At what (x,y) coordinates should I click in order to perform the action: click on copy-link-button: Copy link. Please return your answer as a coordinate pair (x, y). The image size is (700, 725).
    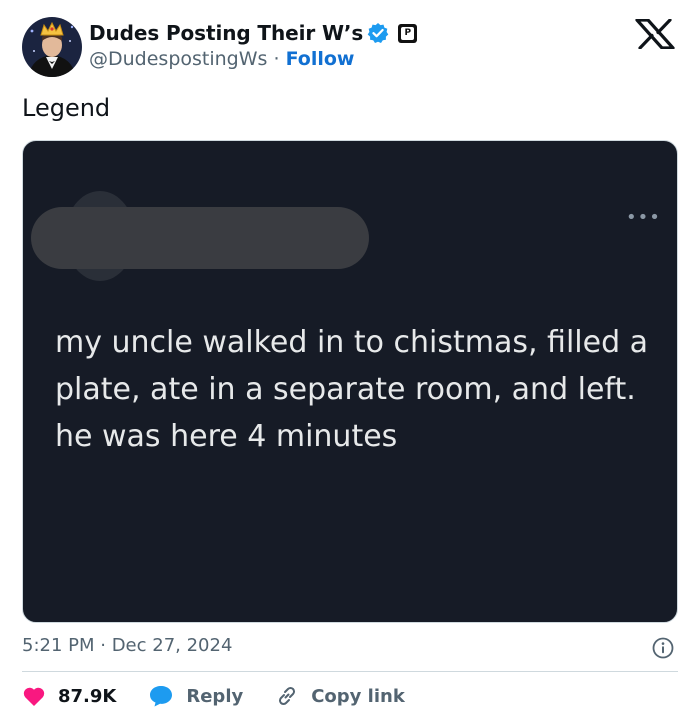
    Looking at the image, I should click on (340, 696).